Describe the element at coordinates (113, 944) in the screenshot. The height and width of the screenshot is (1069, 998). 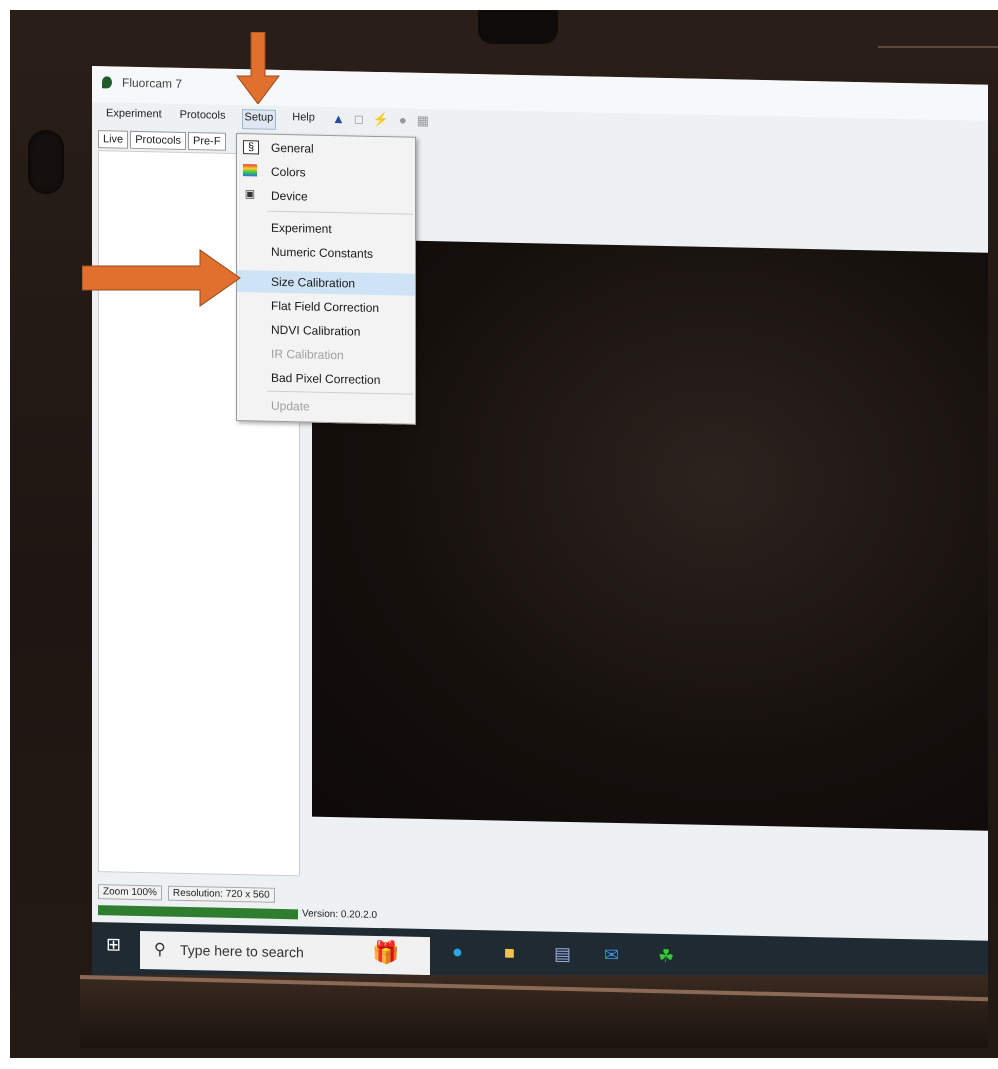
I see `windows-start-icon: ⊞` at that location.